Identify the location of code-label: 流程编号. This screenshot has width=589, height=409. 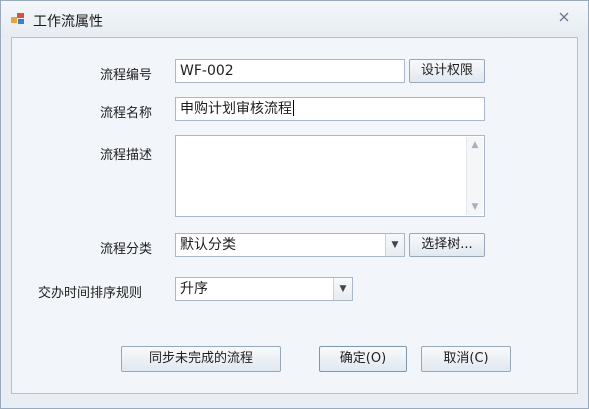
(126, 75).